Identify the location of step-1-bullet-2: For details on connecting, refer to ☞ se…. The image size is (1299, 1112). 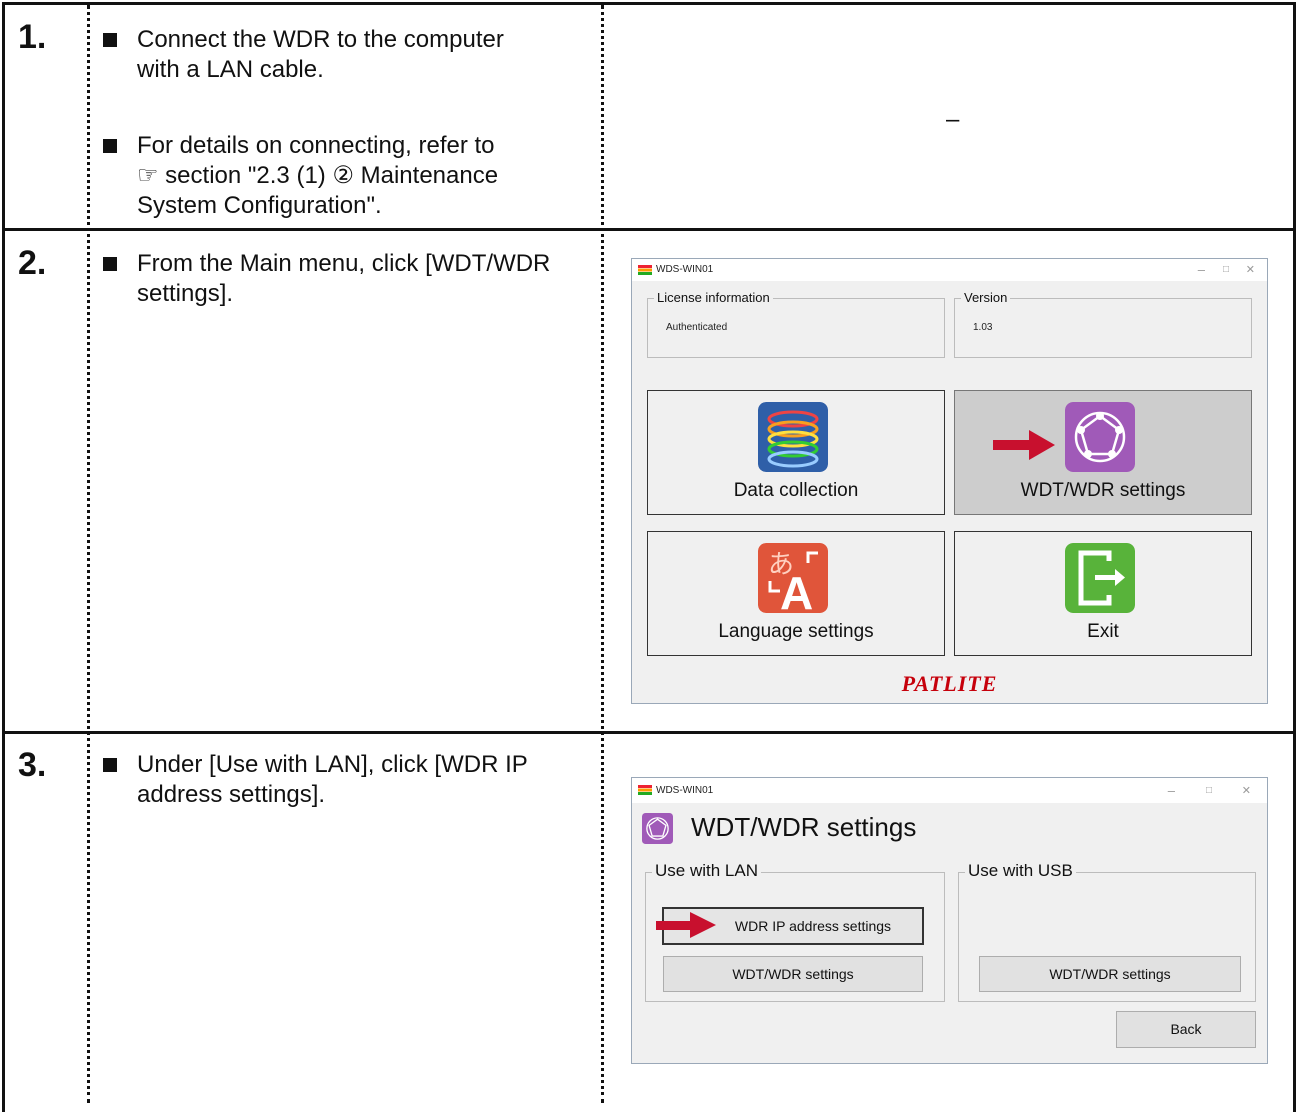
(338, 176).